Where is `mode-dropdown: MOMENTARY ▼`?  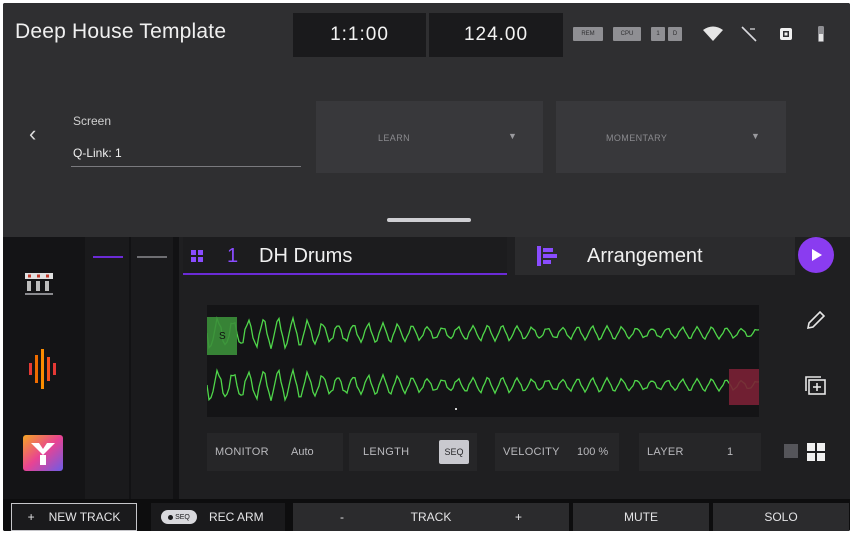
mode-dropdown: MOMENTARY ▼ is located at coordinates (671, 137).